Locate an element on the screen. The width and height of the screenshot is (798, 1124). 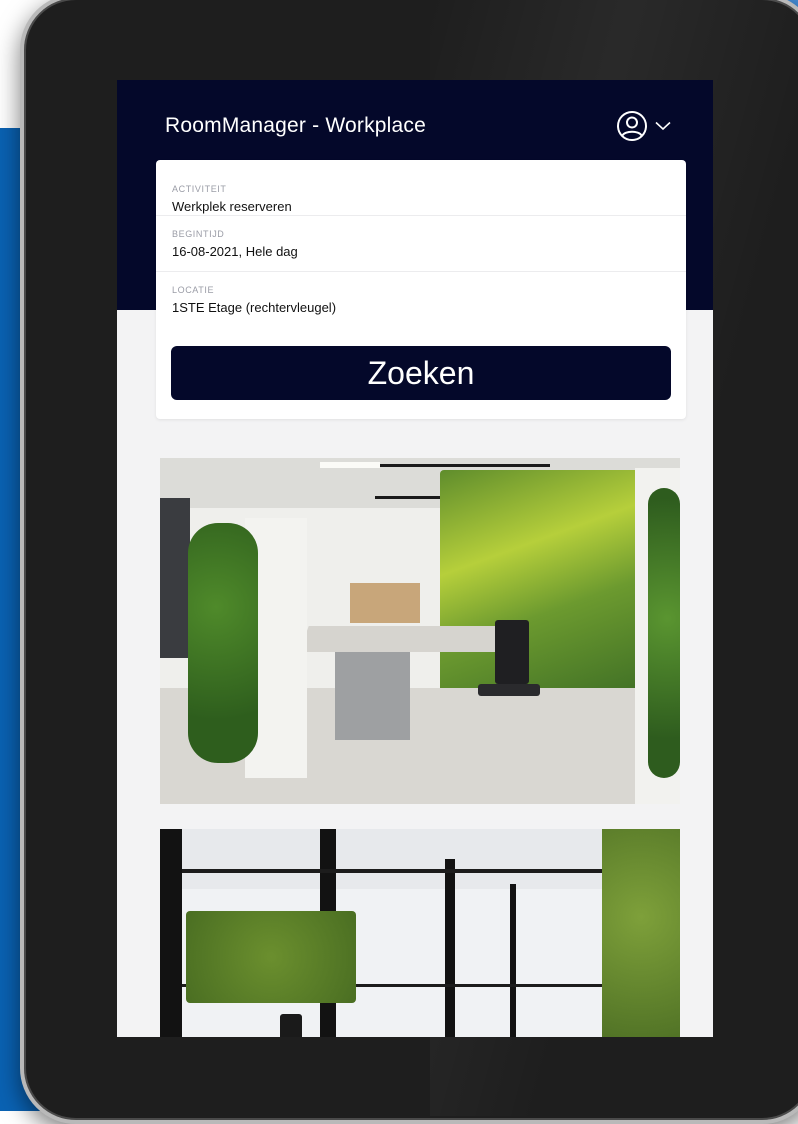
doorway is located at coordinates (175, 578).